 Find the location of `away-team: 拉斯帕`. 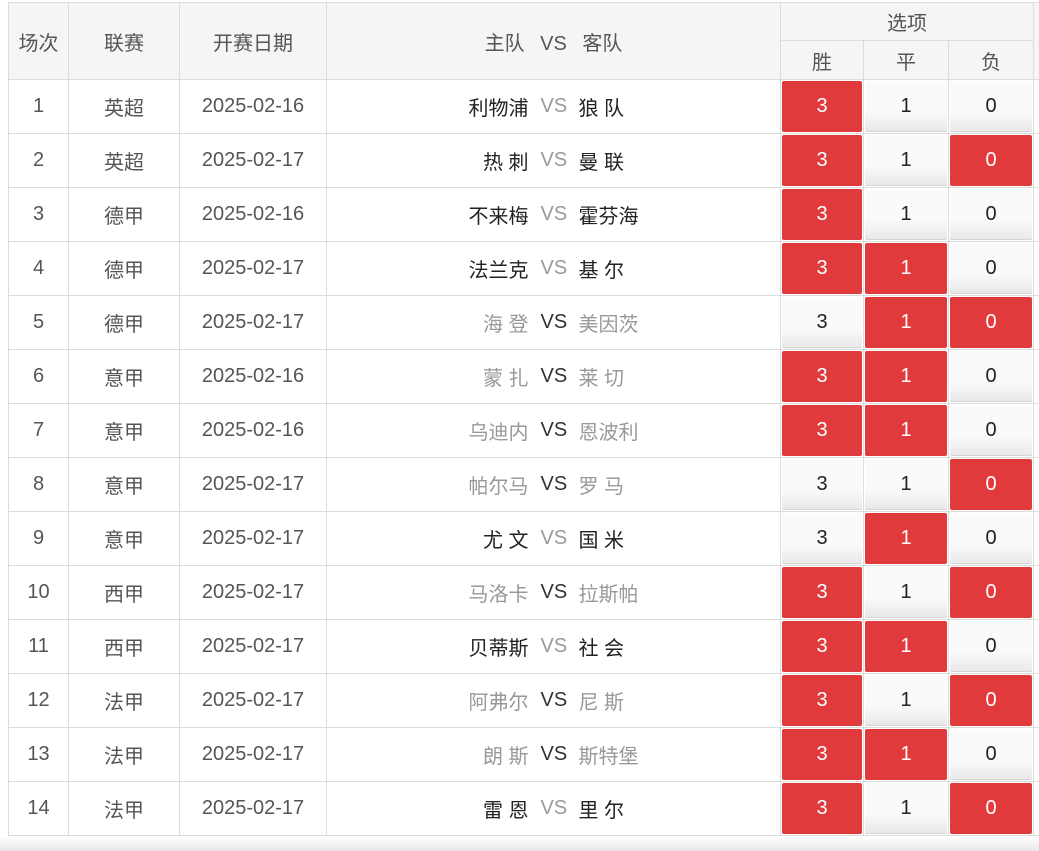

away-team: 拉斯帕 is located at coordinates (608, 595).